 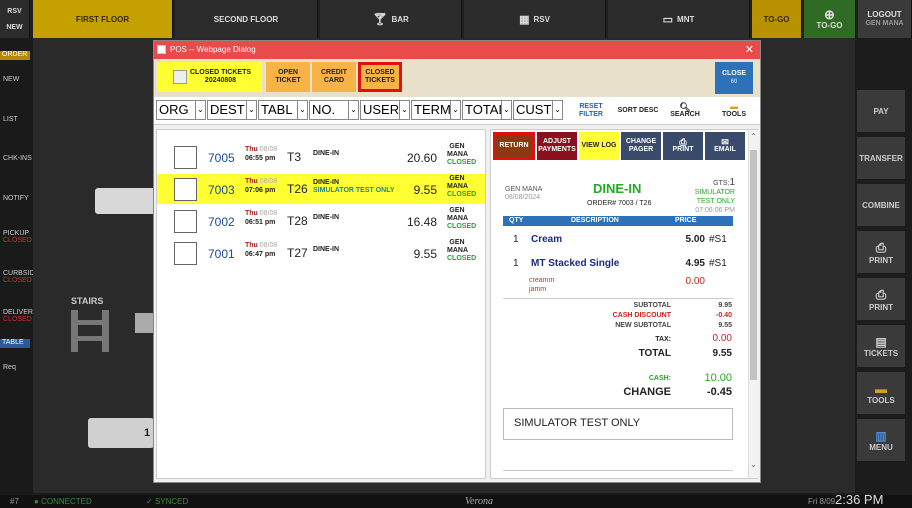 I want to click on ticket-time: 06:47 pm, so click(x=260, y=254).